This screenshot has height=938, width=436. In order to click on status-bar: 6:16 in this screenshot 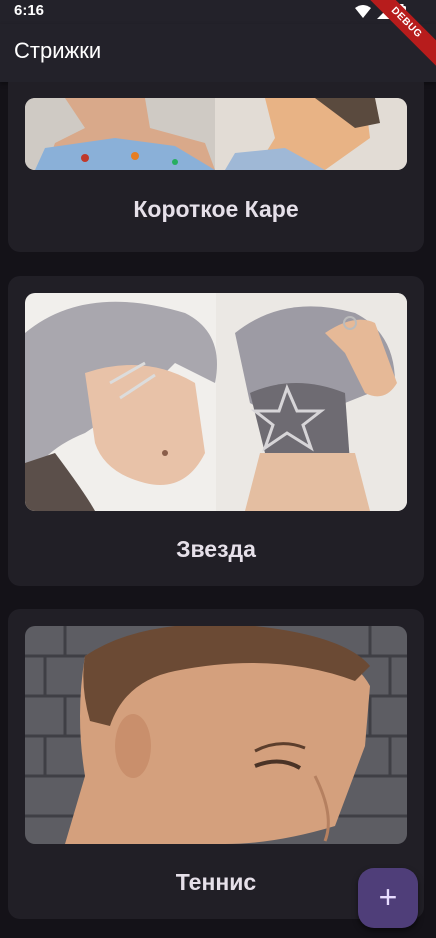, I will do `click(218, 12)`.